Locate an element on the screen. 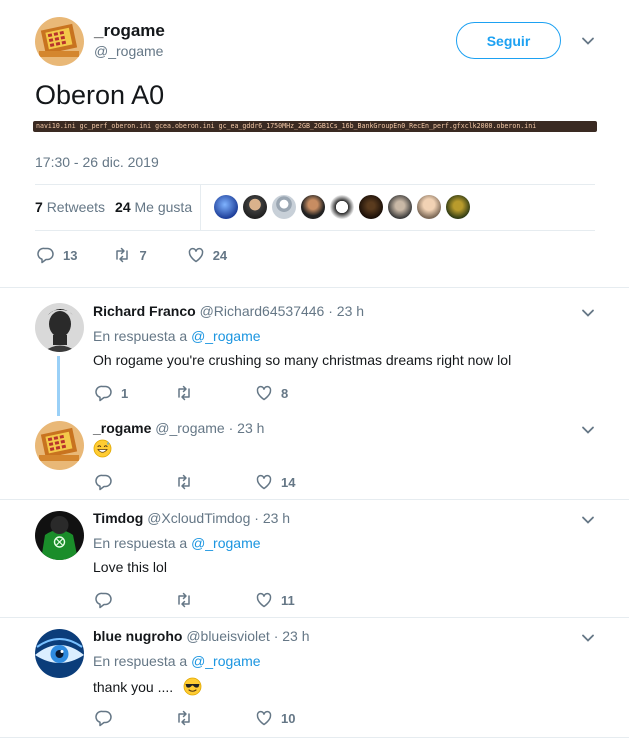  reply-actions: 11 is located at coordinates (195, 600).